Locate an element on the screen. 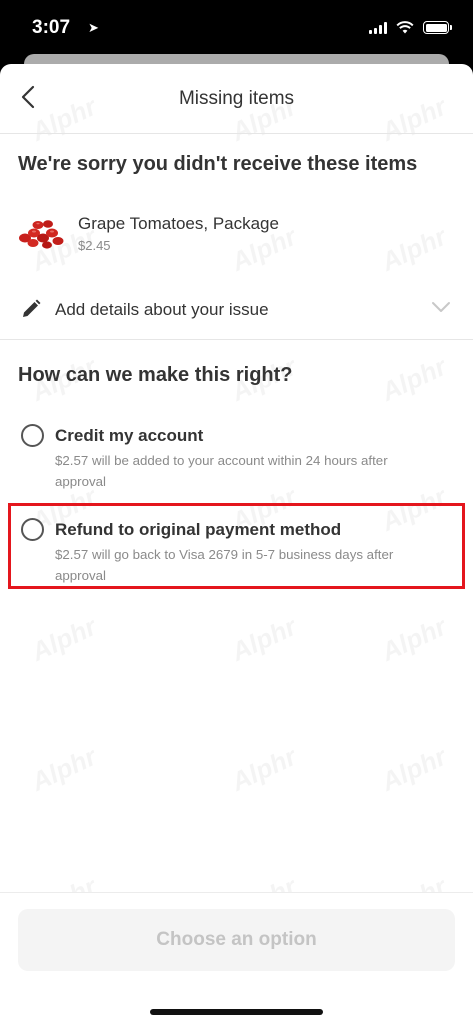  home-indicator is located at coordinates (236, 1012).